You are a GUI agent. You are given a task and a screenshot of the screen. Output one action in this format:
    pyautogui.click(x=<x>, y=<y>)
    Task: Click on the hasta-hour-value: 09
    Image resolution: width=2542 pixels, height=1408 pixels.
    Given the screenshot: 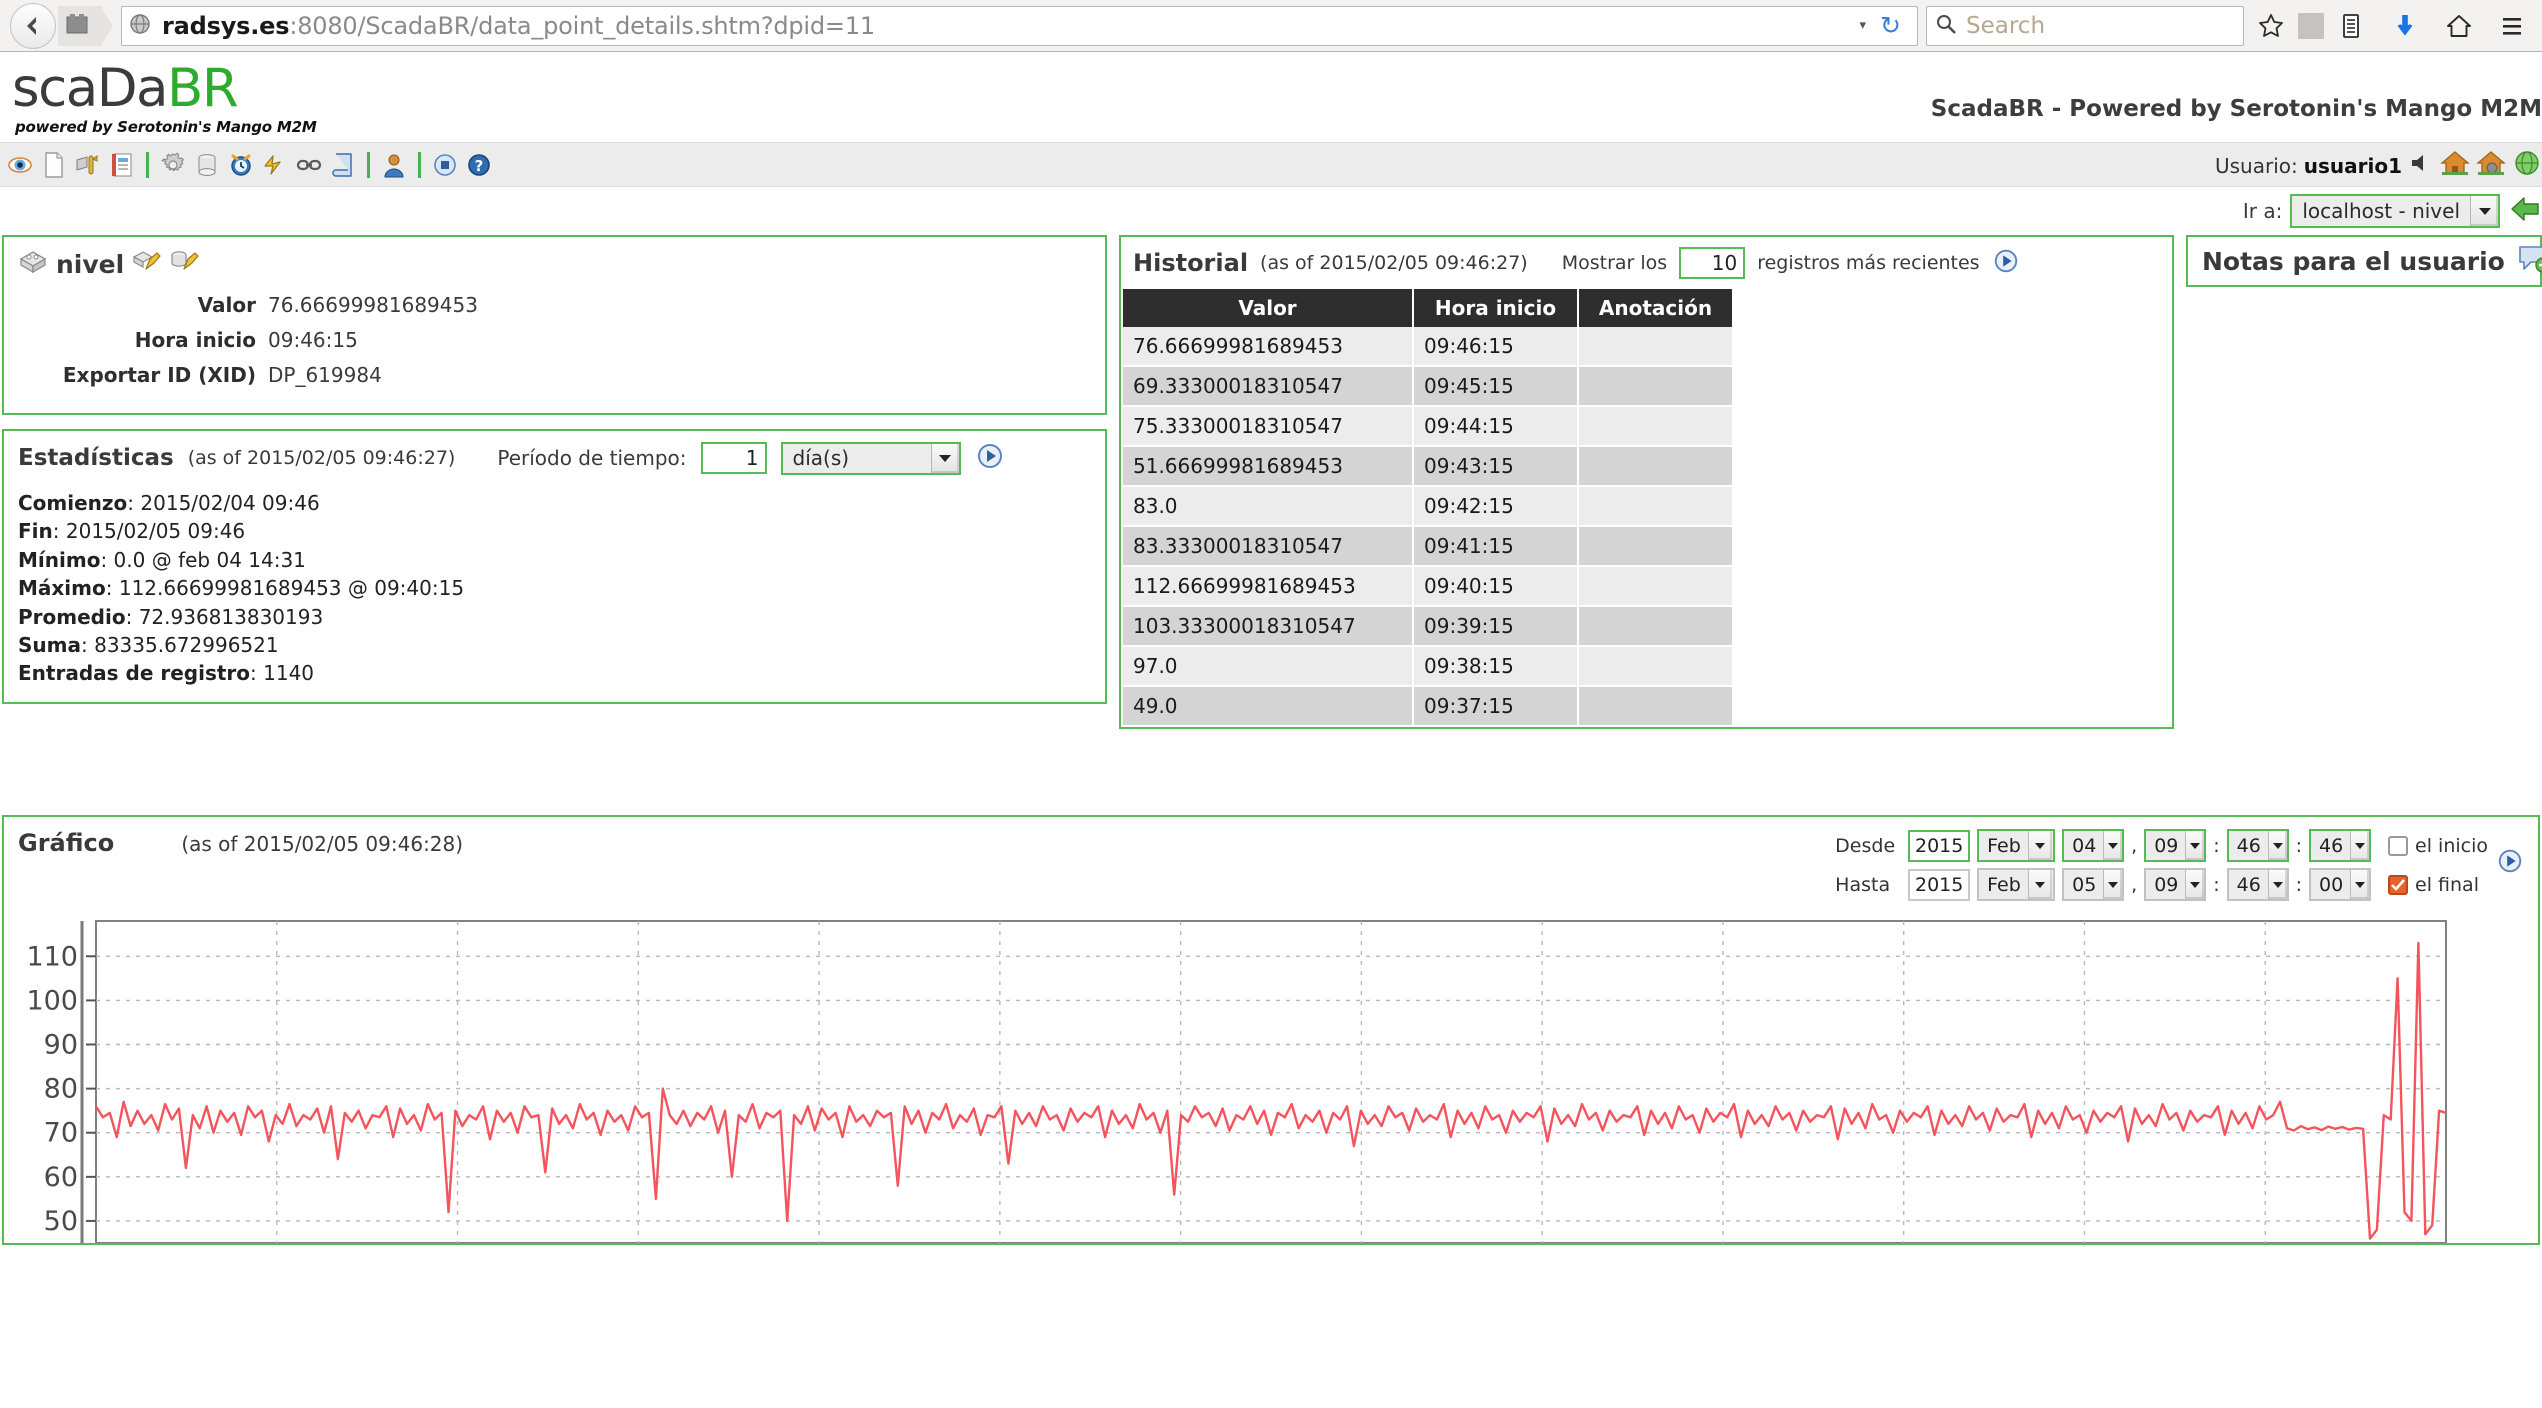 What is the action you would take?
    pyautogui.click(x=2166, y=884)
    